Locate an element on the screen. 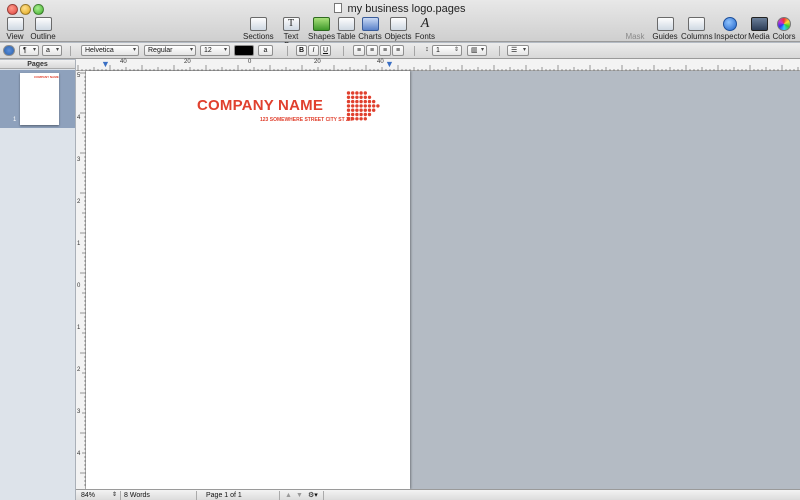 The image size is (800, 500). font-family-popup: Helvetica ▾ is located at coordinates (110, 50).